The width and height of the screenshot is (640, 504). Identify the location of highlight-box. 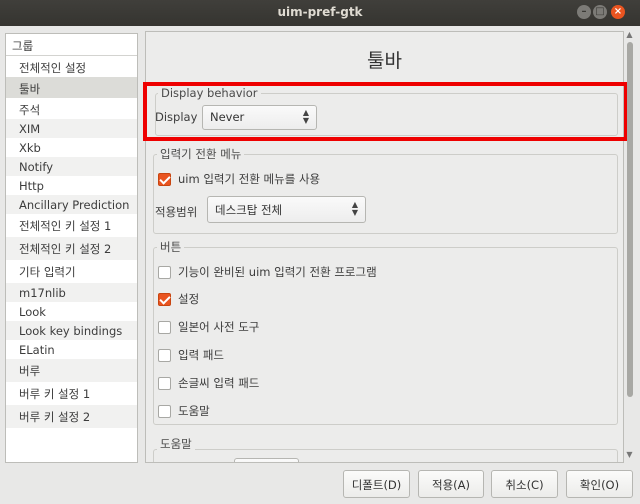
(385, 111).